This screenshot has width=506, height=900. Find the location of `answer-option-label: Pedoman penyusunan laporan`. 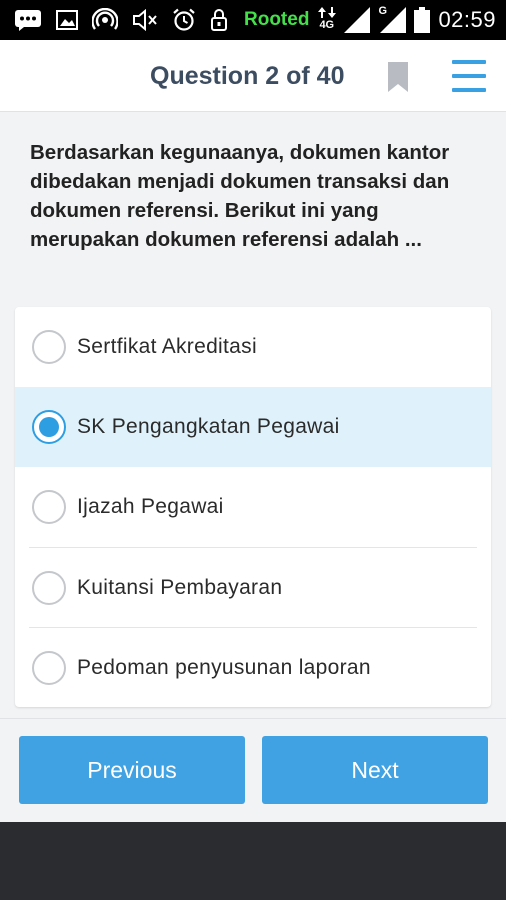

answer-option-label: Pedoman penyusunan laporan is located at coordinates (224, 667).